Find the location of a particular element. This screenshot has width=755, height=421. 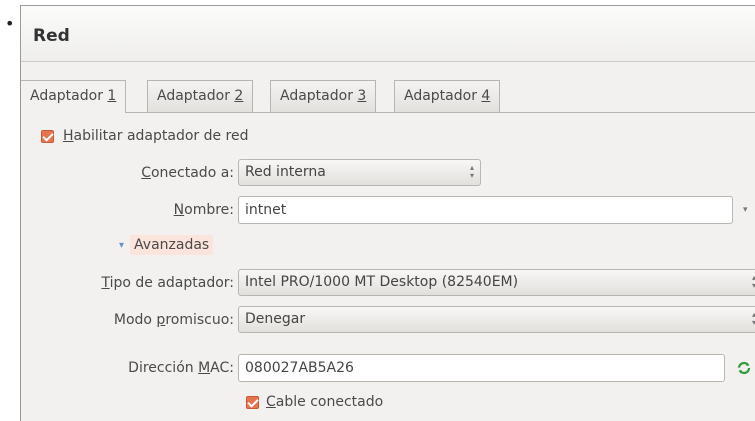

attached-to-row: Conectado a: Red interna ▴ ▾ is located at coordinates (388, 173).